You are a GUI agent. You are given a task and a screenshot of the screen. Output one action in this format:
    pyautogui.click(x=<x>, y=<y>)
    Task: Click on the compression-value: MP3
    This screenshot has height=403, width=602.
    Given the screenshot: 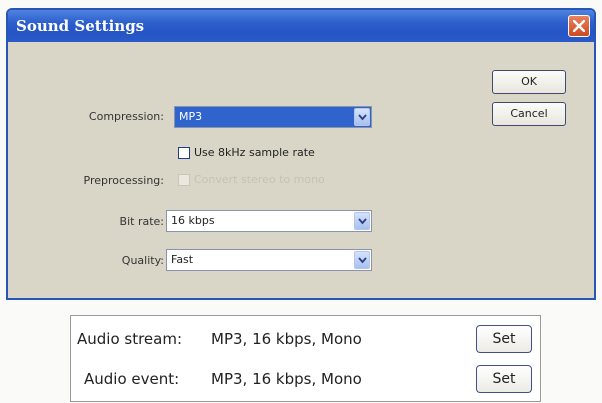 What is the action you would take?
    pyautogui.click(x=191, y=116)
    